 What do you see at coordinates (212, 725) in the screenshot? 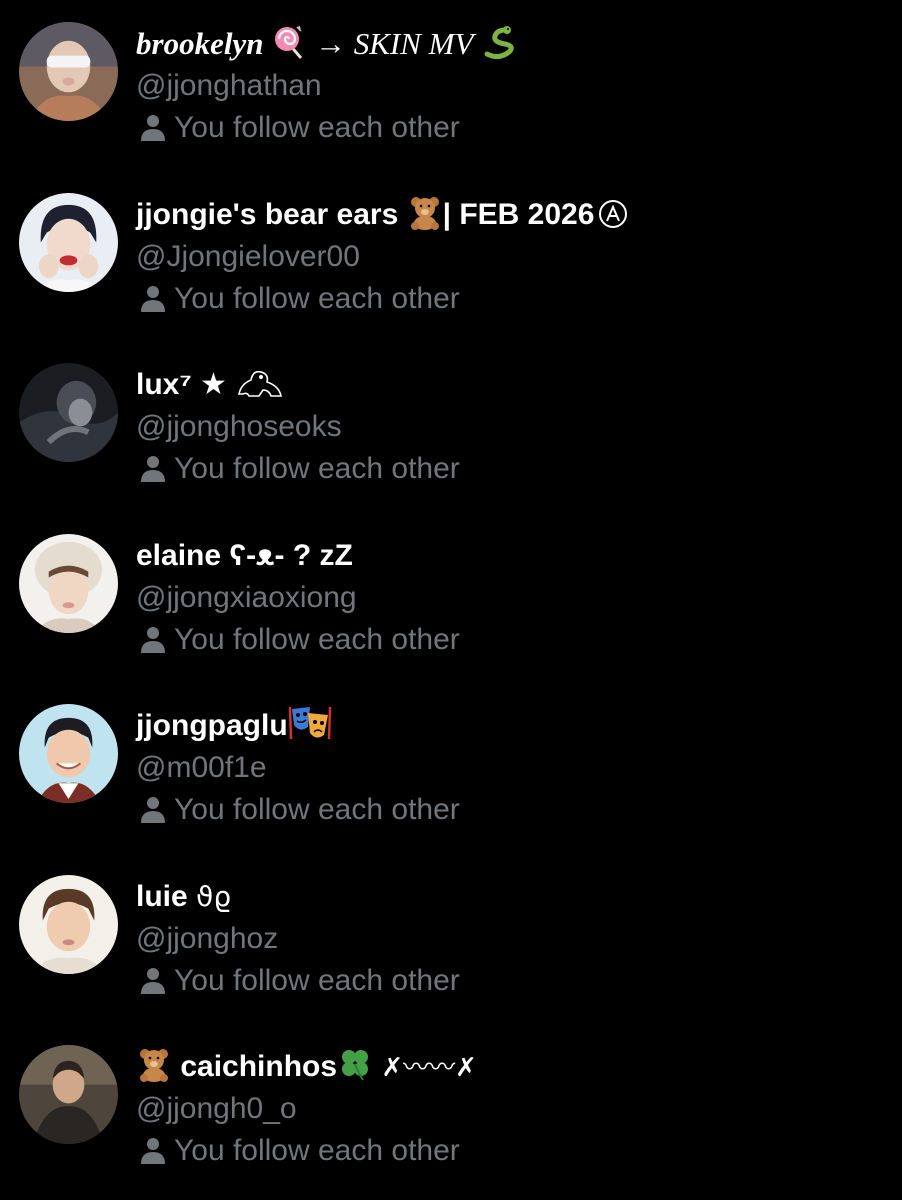
I see `display-name-text: jjongpaglu` at bounding box center [212, 725].